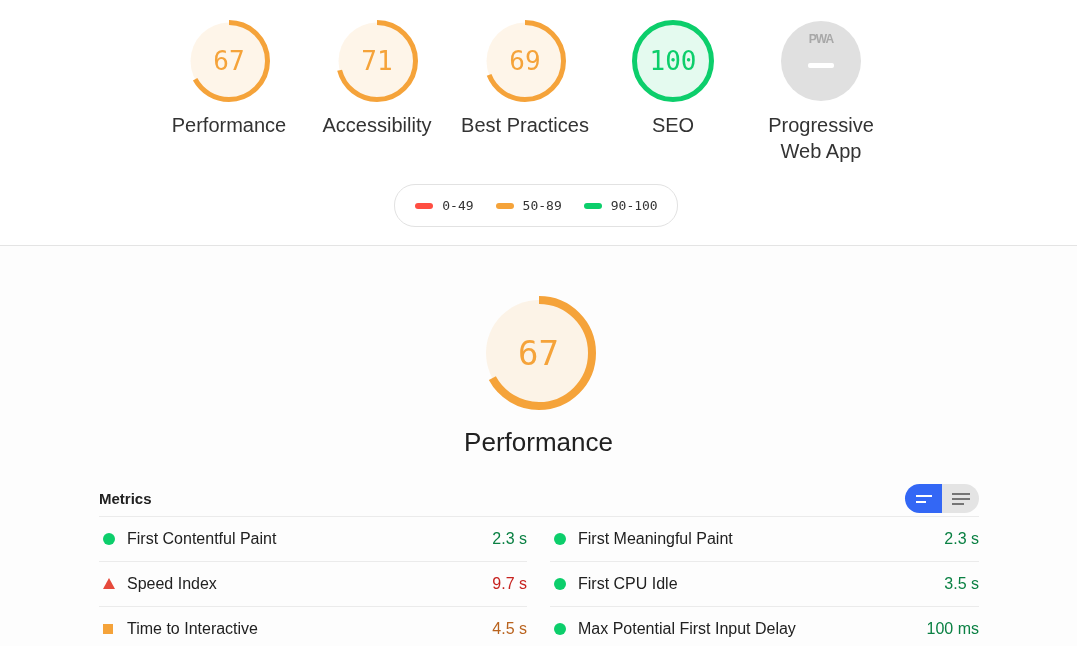 This screenshot has height=646, width=1077. What do you see at coordinates (821, 138) in the screenshot?
I see `gauge-label: Progressive Web App` at bounding box center [821, 138].